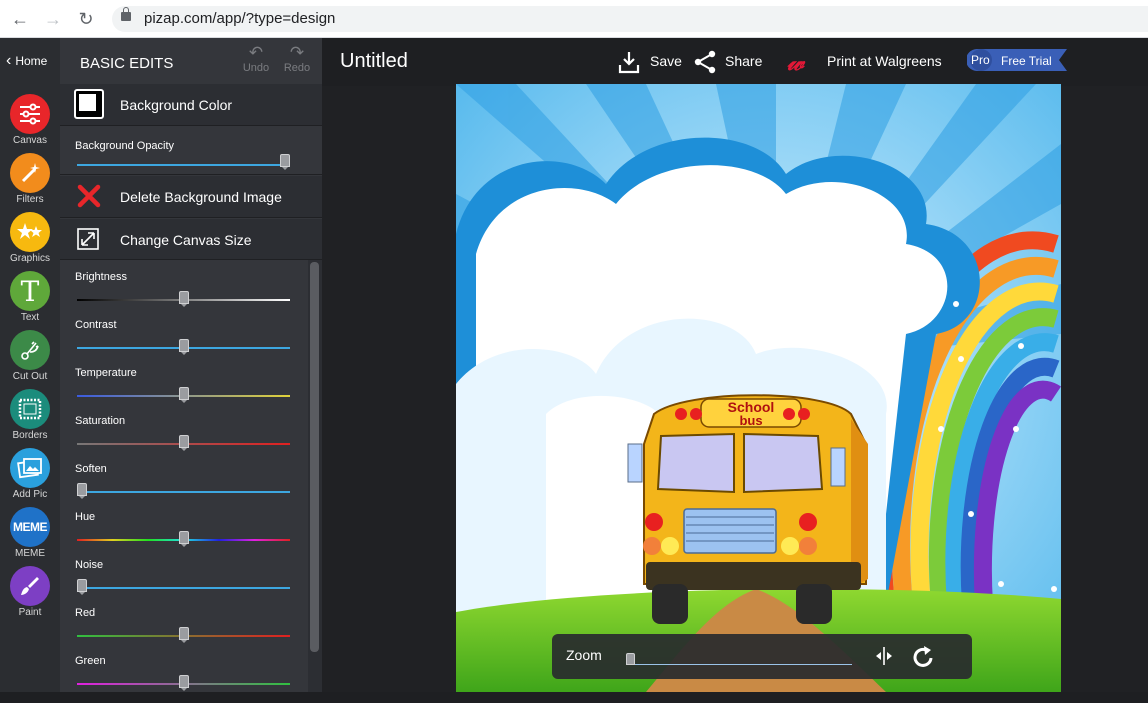 This screenshot has height=703, width=1148. What do you see at coordinates (100, 421) in the screenshot?
I see `slider-label: Saturation` at bounding box center [100, 421].